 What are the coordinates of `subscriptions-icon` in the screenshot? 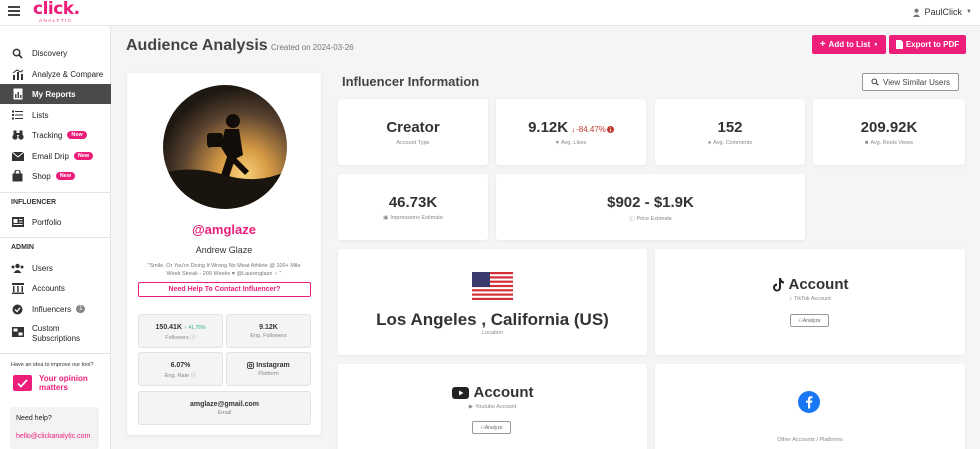 It's located at (17, 332).